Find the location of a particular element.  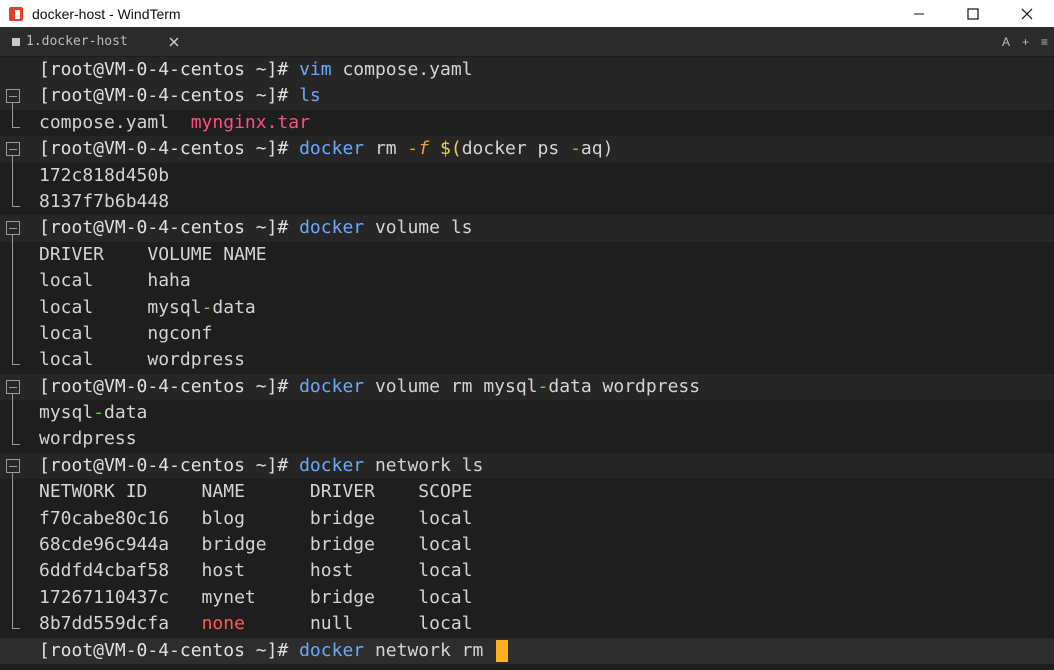

fold-gutter is located at coordinates (15, 363).